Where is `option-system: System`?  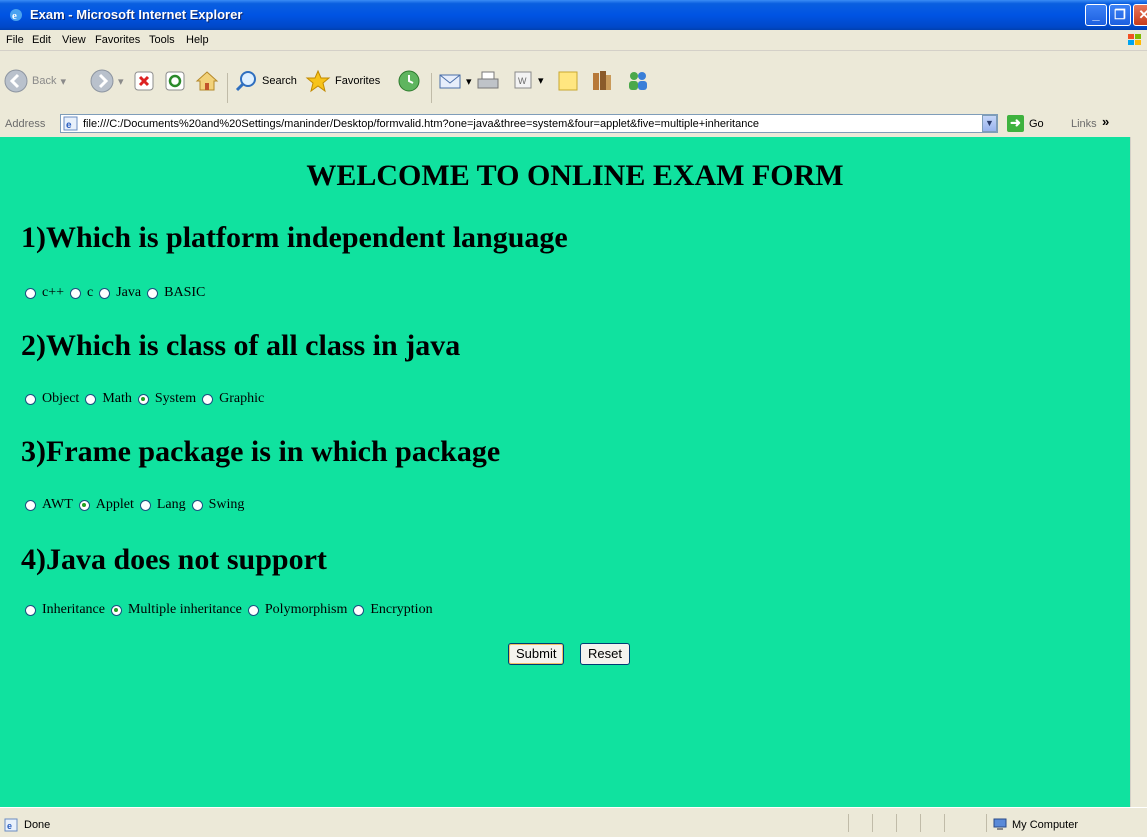 option-system: System is located at coordinates (166, 399).